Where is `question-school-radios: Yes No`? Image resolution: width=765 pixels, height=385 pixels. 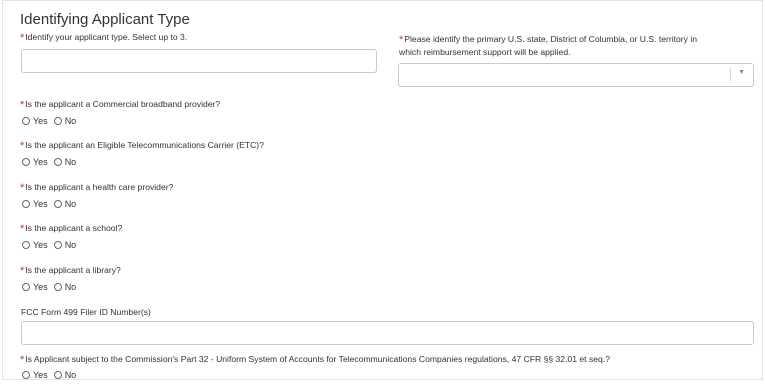
question-school-radios: Yes No is located at coordinates (52, 245).